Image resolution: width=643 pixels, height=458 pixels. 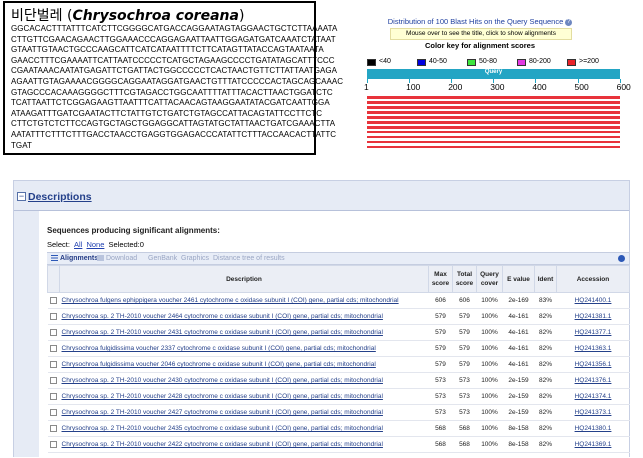 I want to click on accession-link: HQ241377.1, so click(x=593, y=332).